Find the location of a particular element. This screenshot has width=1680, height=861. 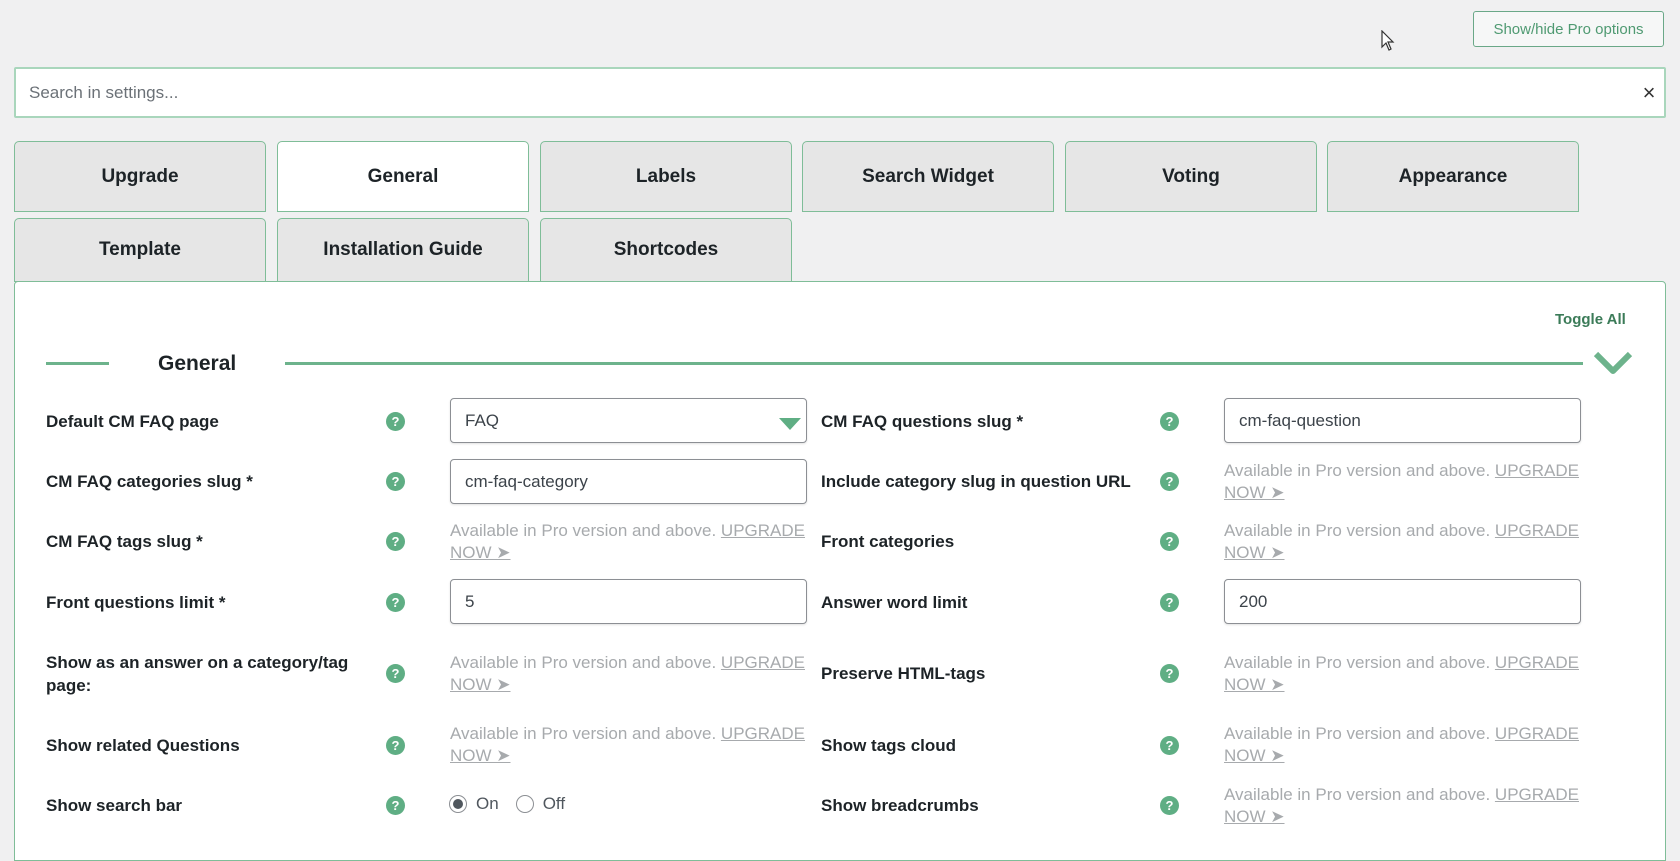

answer-word-limit-field is located at coordinates (1402, 601).